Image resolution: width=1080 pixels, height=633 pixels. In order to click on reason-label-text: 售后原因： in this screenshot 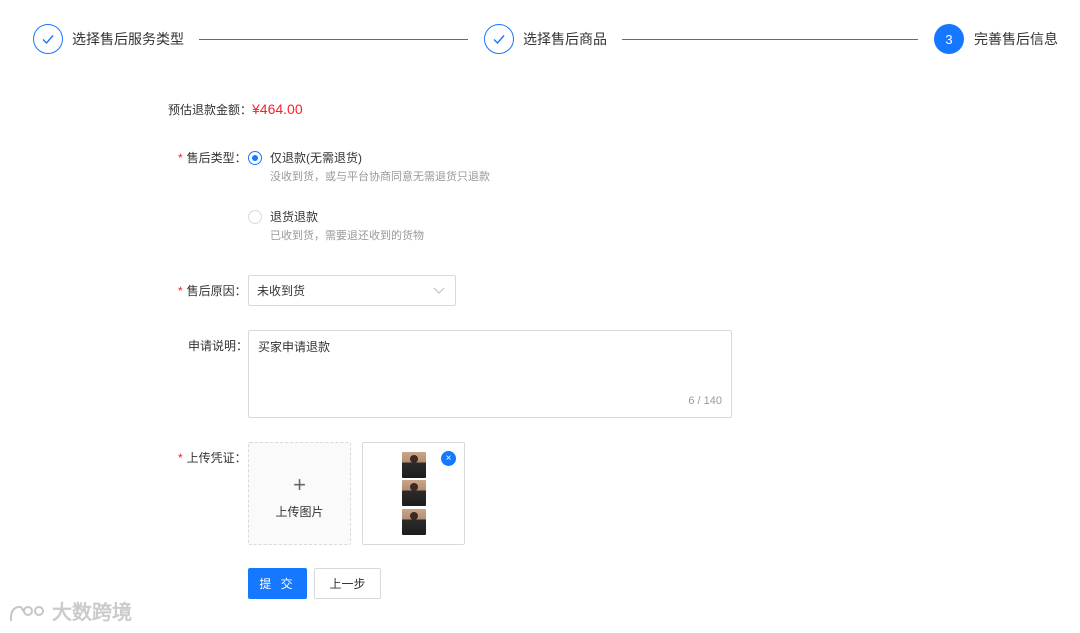, I will do `click(216, 291)`.